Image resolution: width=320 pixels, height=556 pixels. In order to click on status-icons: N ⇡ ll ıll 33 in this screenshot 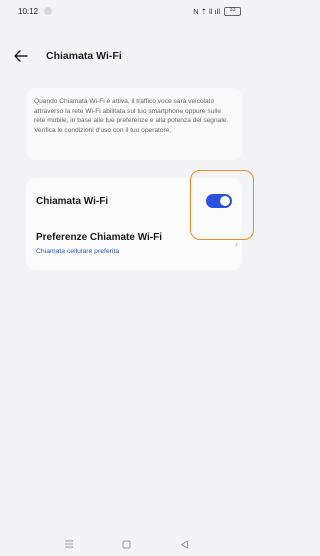, I will do `click(217, 11)`.